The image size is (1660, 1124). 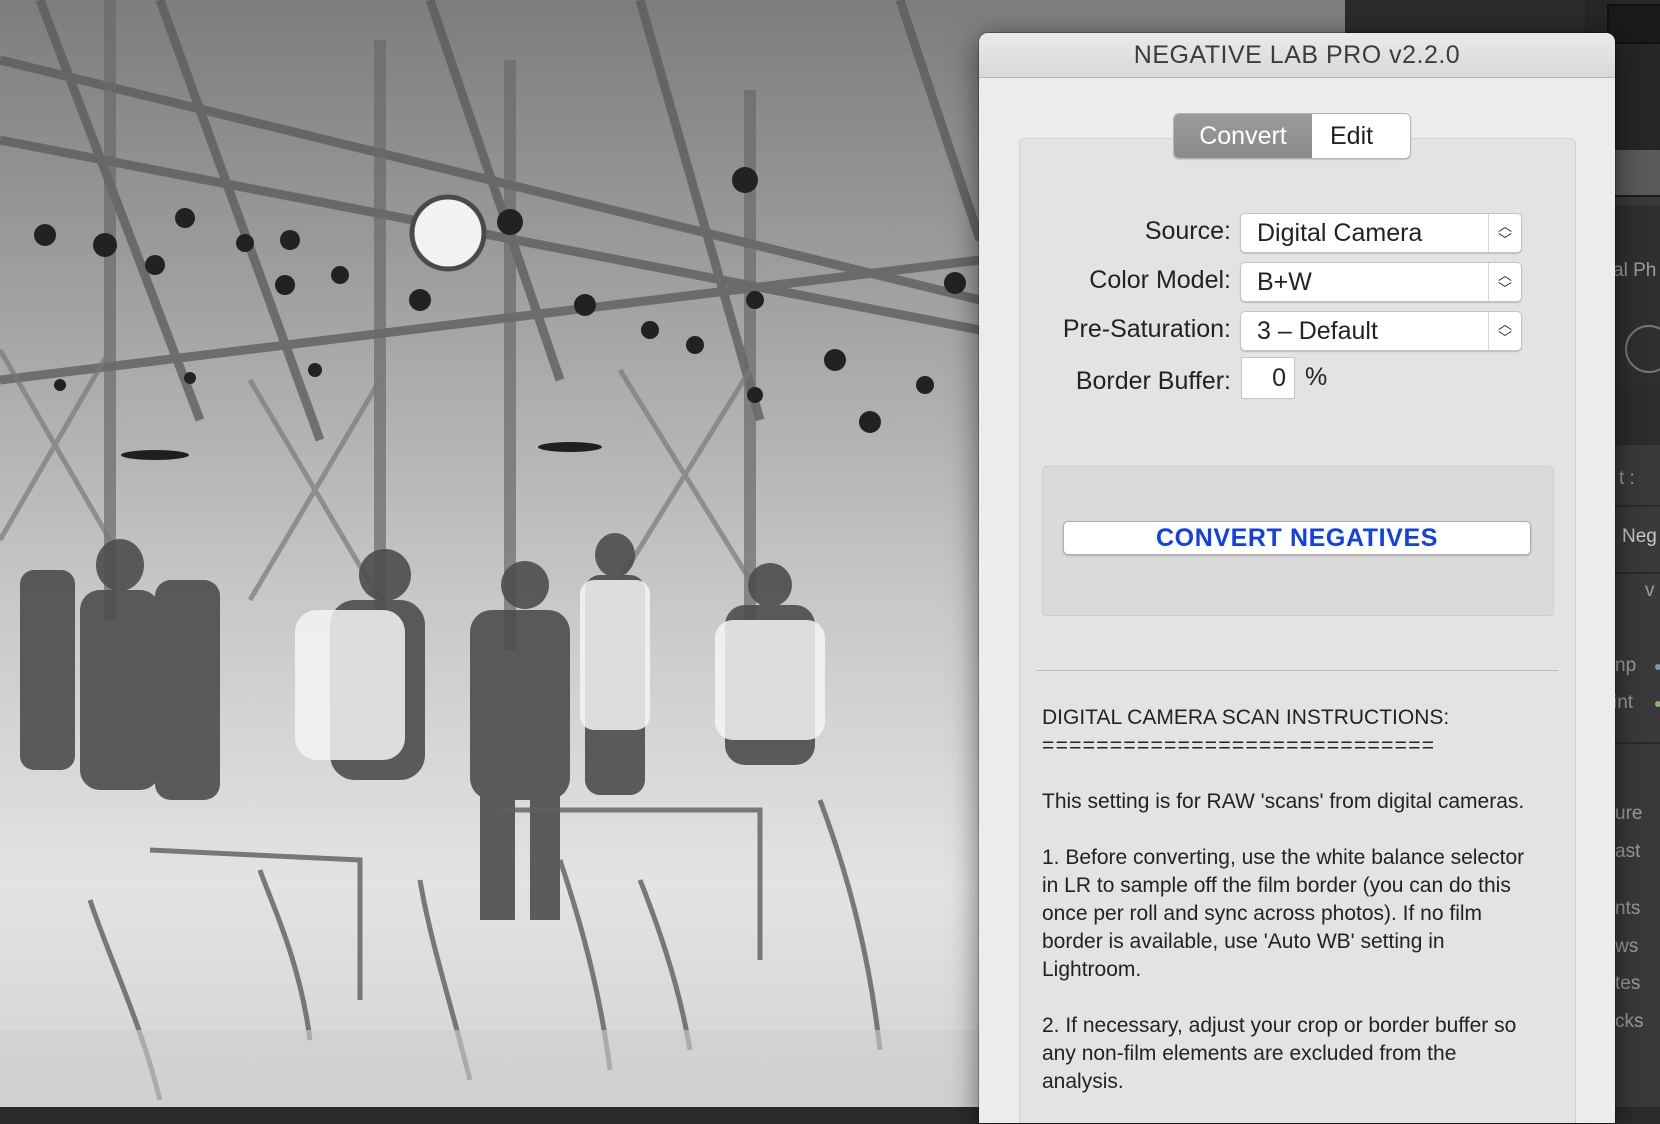 I want to click on lr-panel-label: t :, so click(x=1627, y=478).